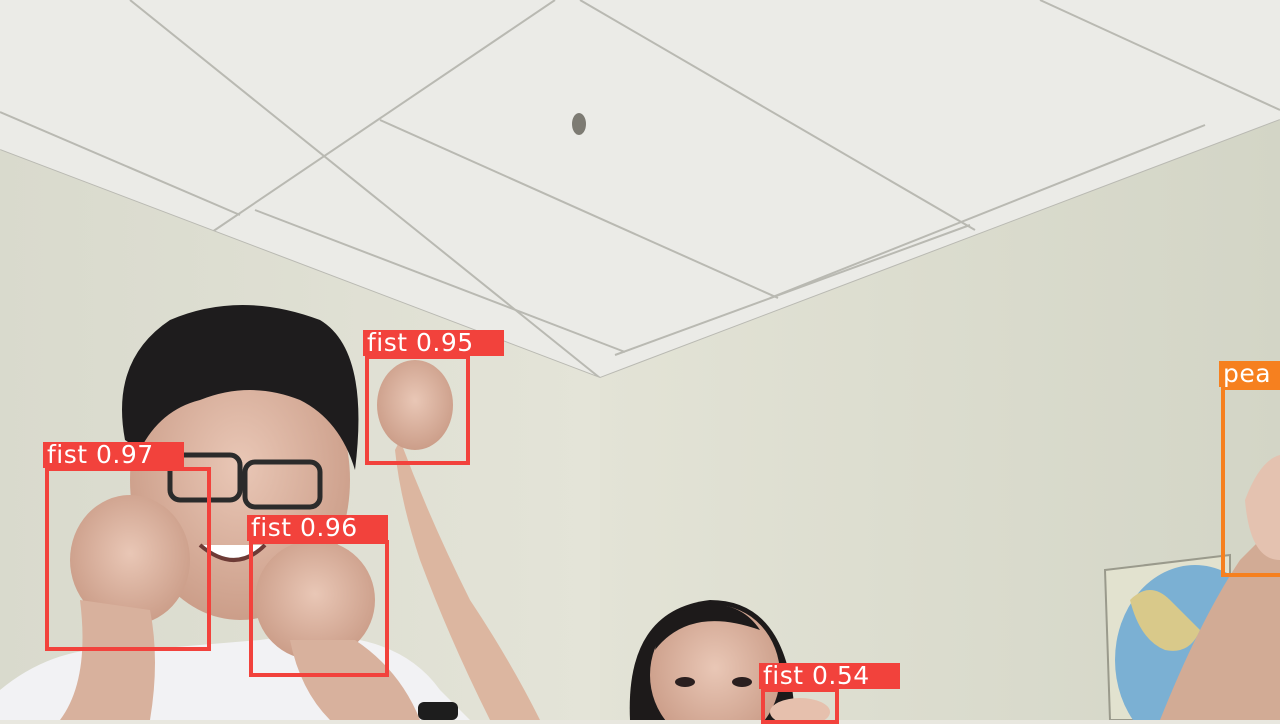  Describe the element at coordinates (433, 343) in the screenshot. I see `fist-label: fist 0.95` at that location.